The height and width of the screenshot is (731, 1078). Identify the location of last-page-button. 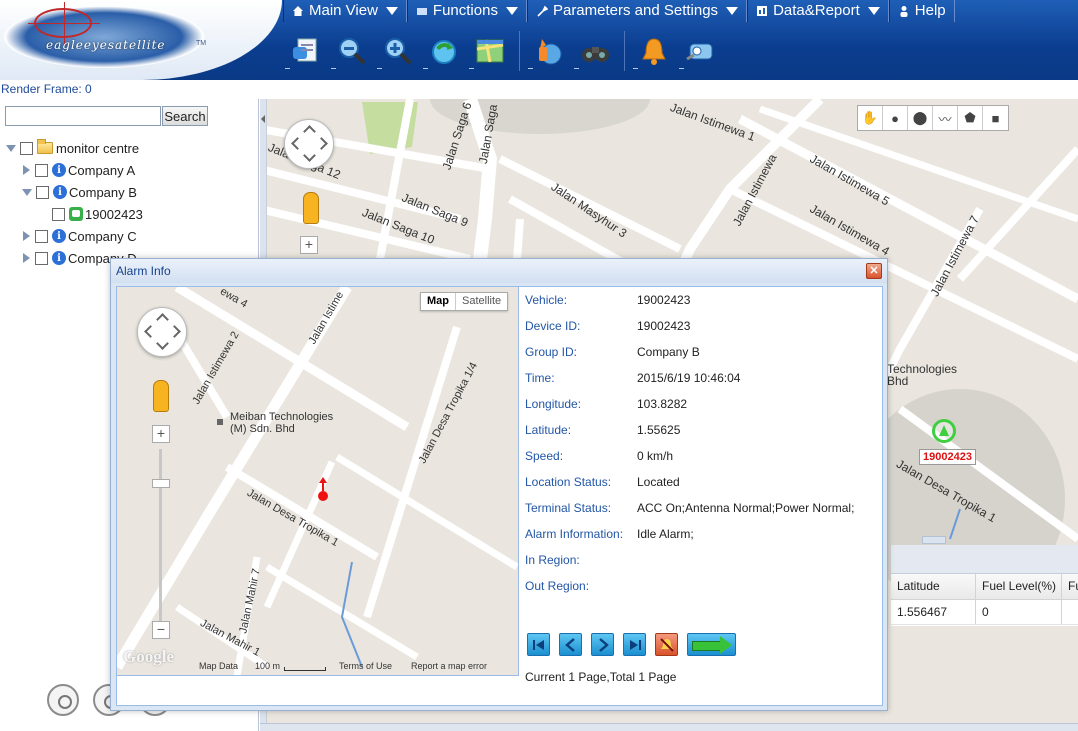
(634, 644).